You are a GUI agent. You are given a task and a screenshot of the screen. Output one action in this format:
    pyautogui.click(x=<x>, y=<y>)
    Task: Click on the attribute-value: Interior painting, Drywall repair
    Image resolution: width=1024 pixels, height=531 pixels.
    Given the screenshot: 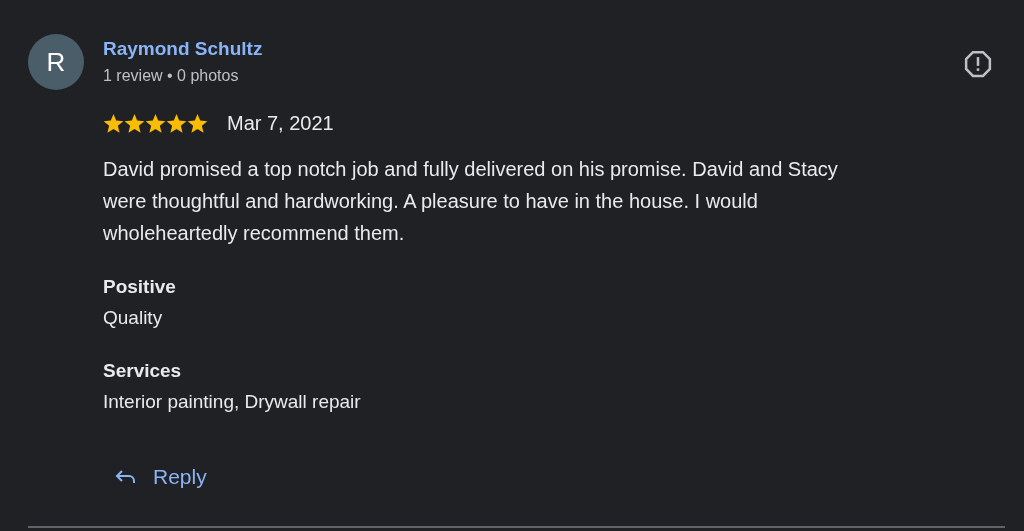 What is the action you would take?
    pyautogui.click(x=232, y=402)
    